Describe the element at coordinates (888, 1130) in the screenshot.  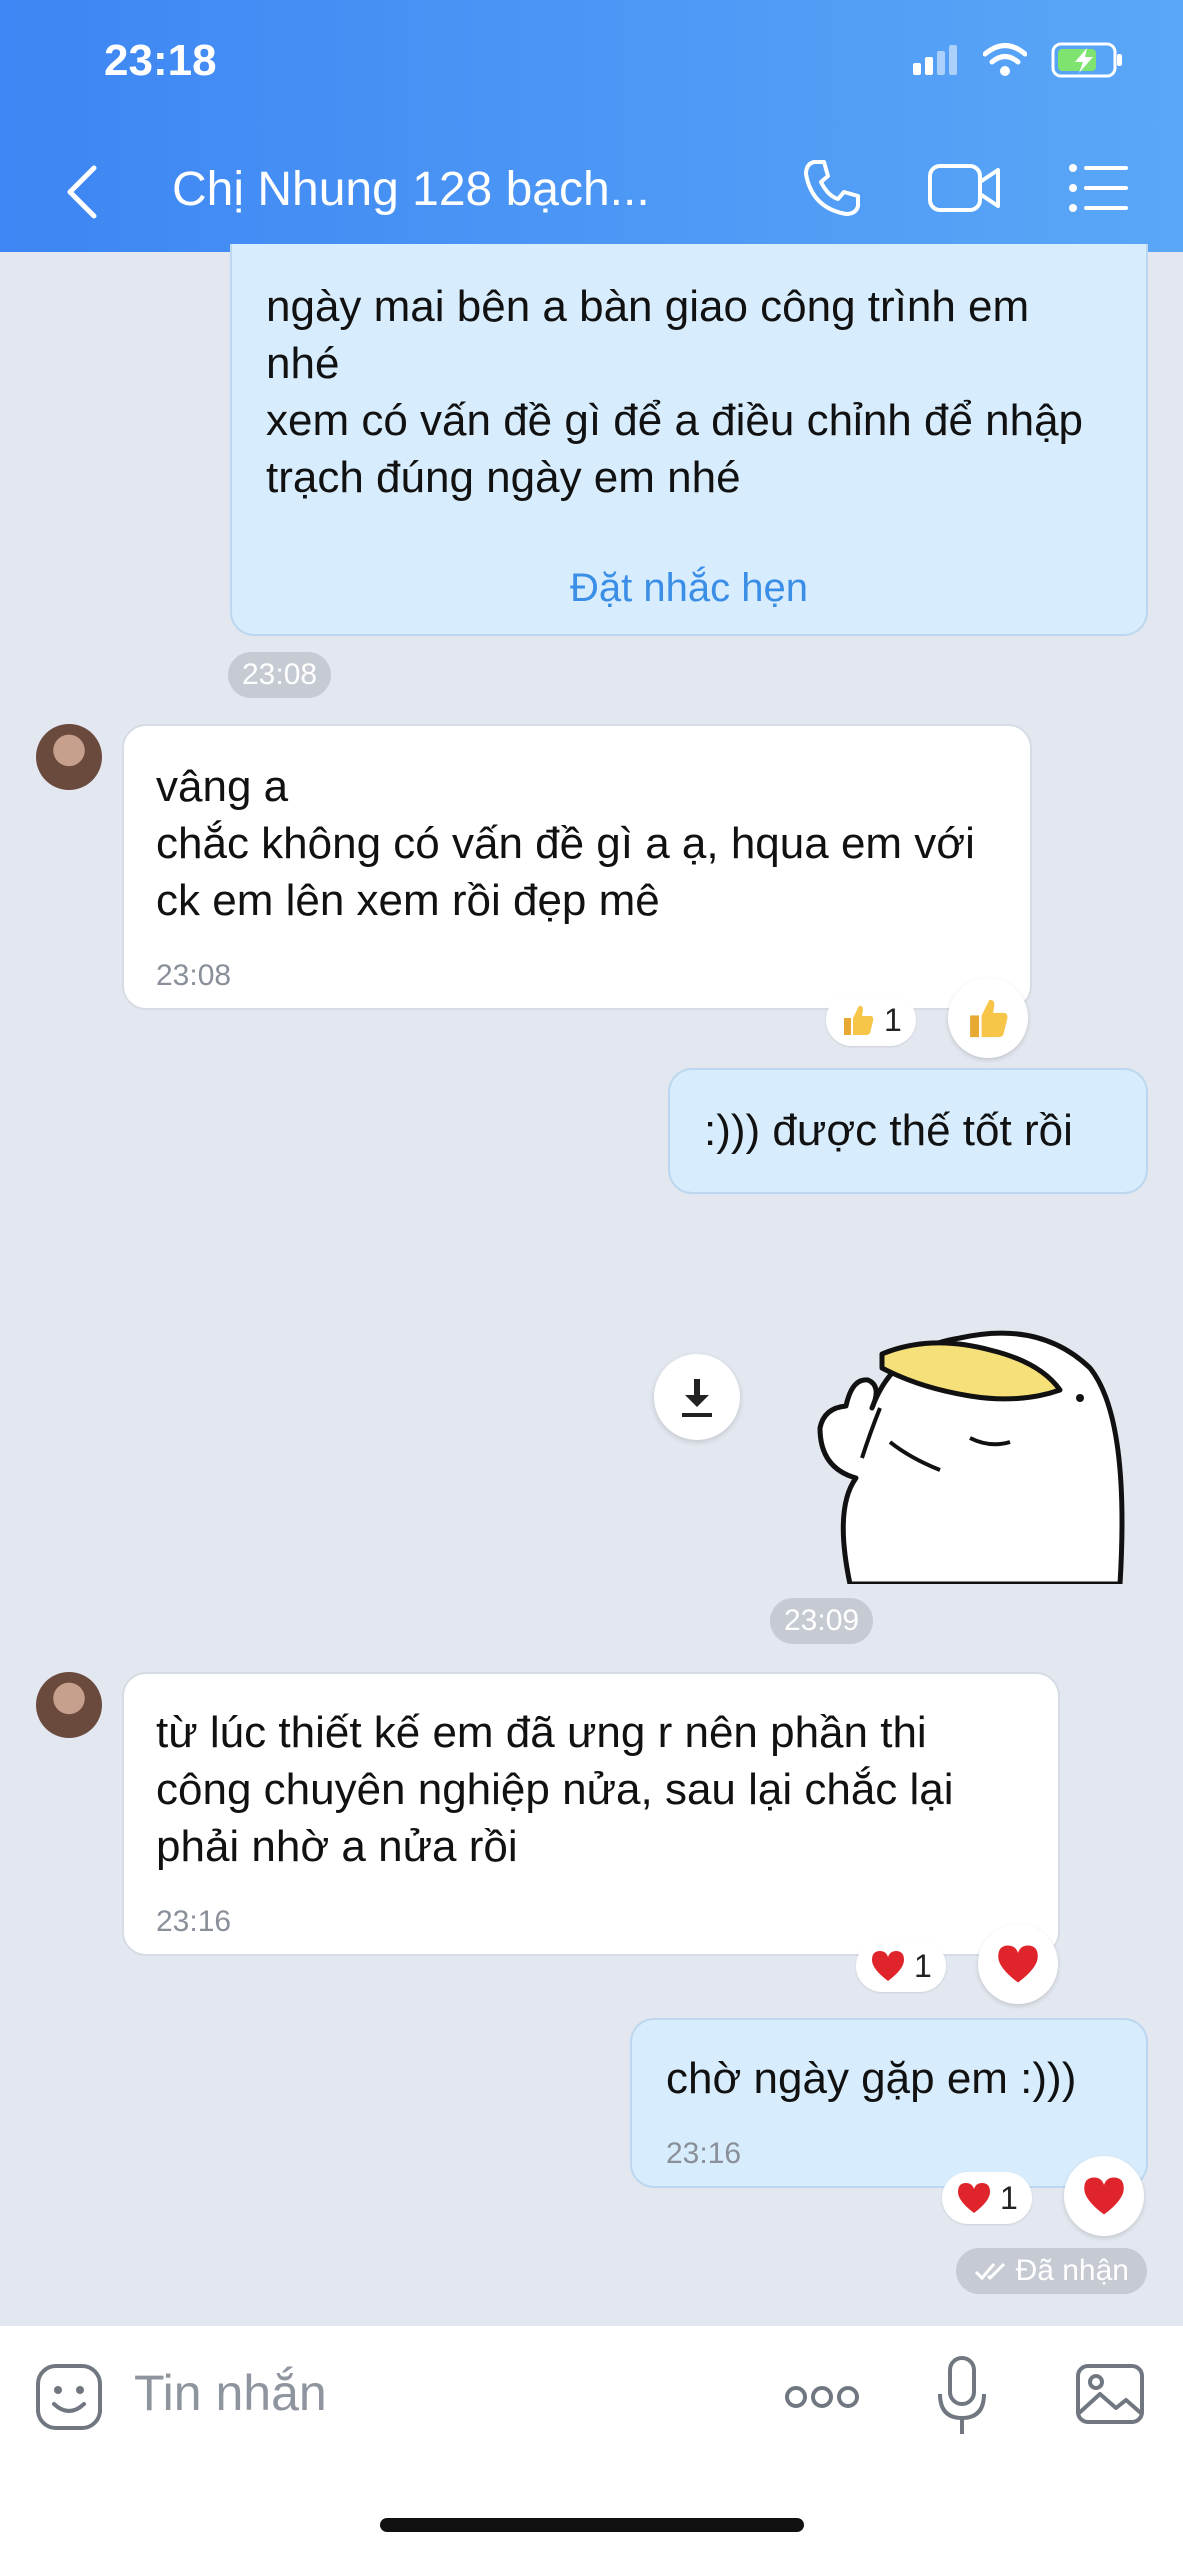
I see `message-text: :))) được thế tốt rồi` at that location.